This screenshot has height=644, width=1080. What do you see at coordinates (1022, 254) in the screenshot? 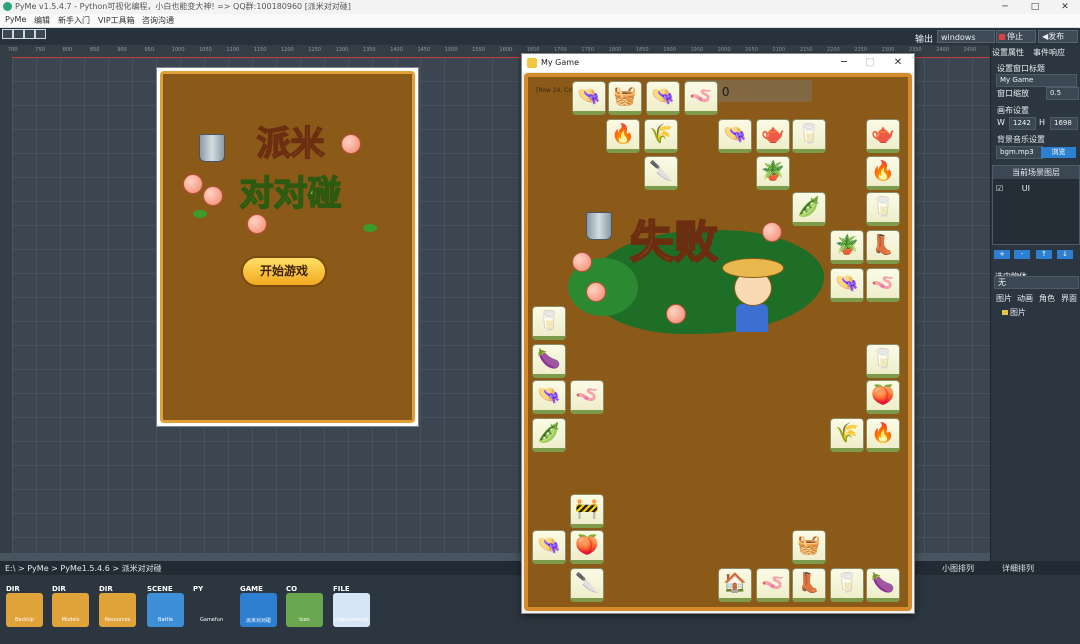
I see `remove-layer-button: -` at bounding box center [1022, 254].